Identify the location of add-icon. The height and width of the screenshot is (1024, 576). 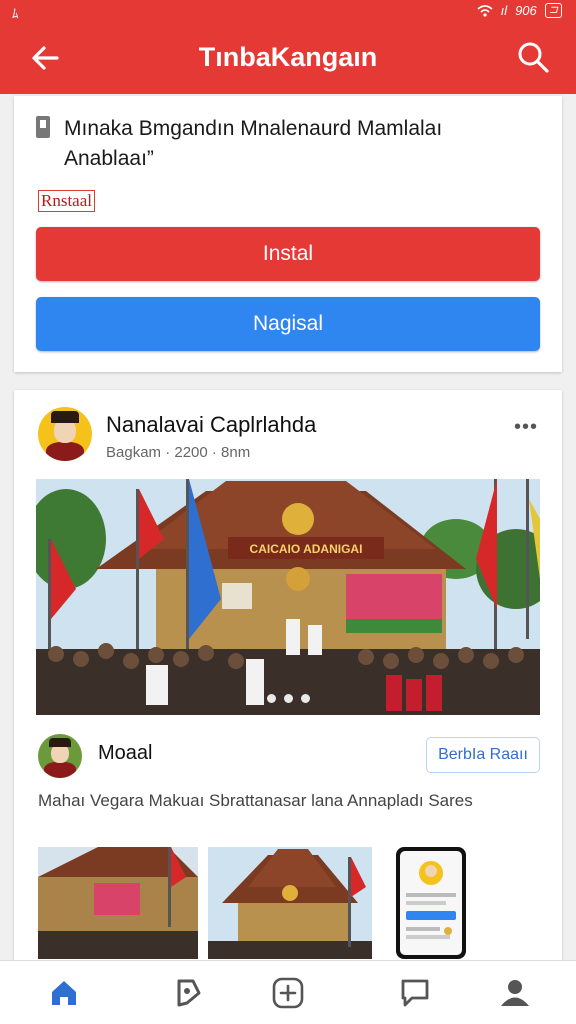
(288, 993).